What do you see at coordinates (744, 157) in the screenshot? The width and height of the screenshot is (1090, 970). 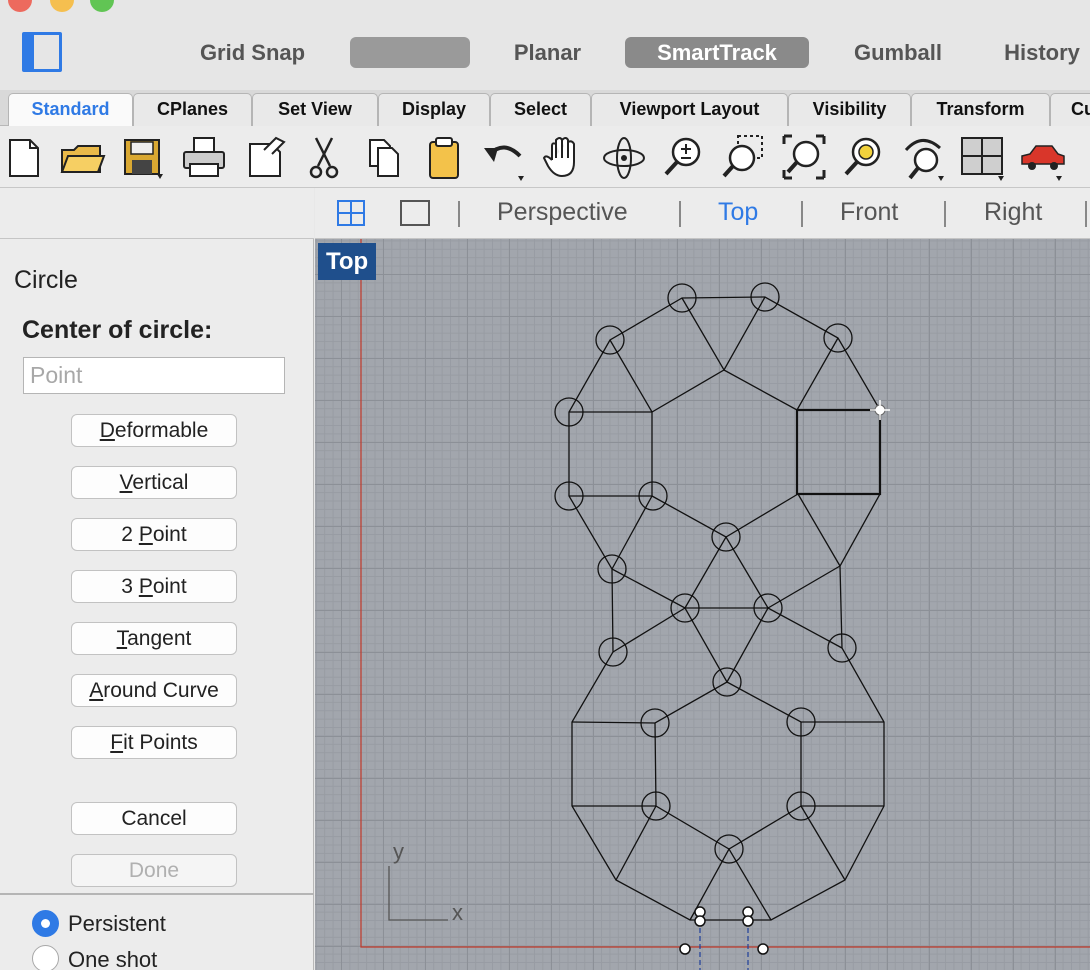 I see `zoom-window-icon` at bounding box center [744, 157].